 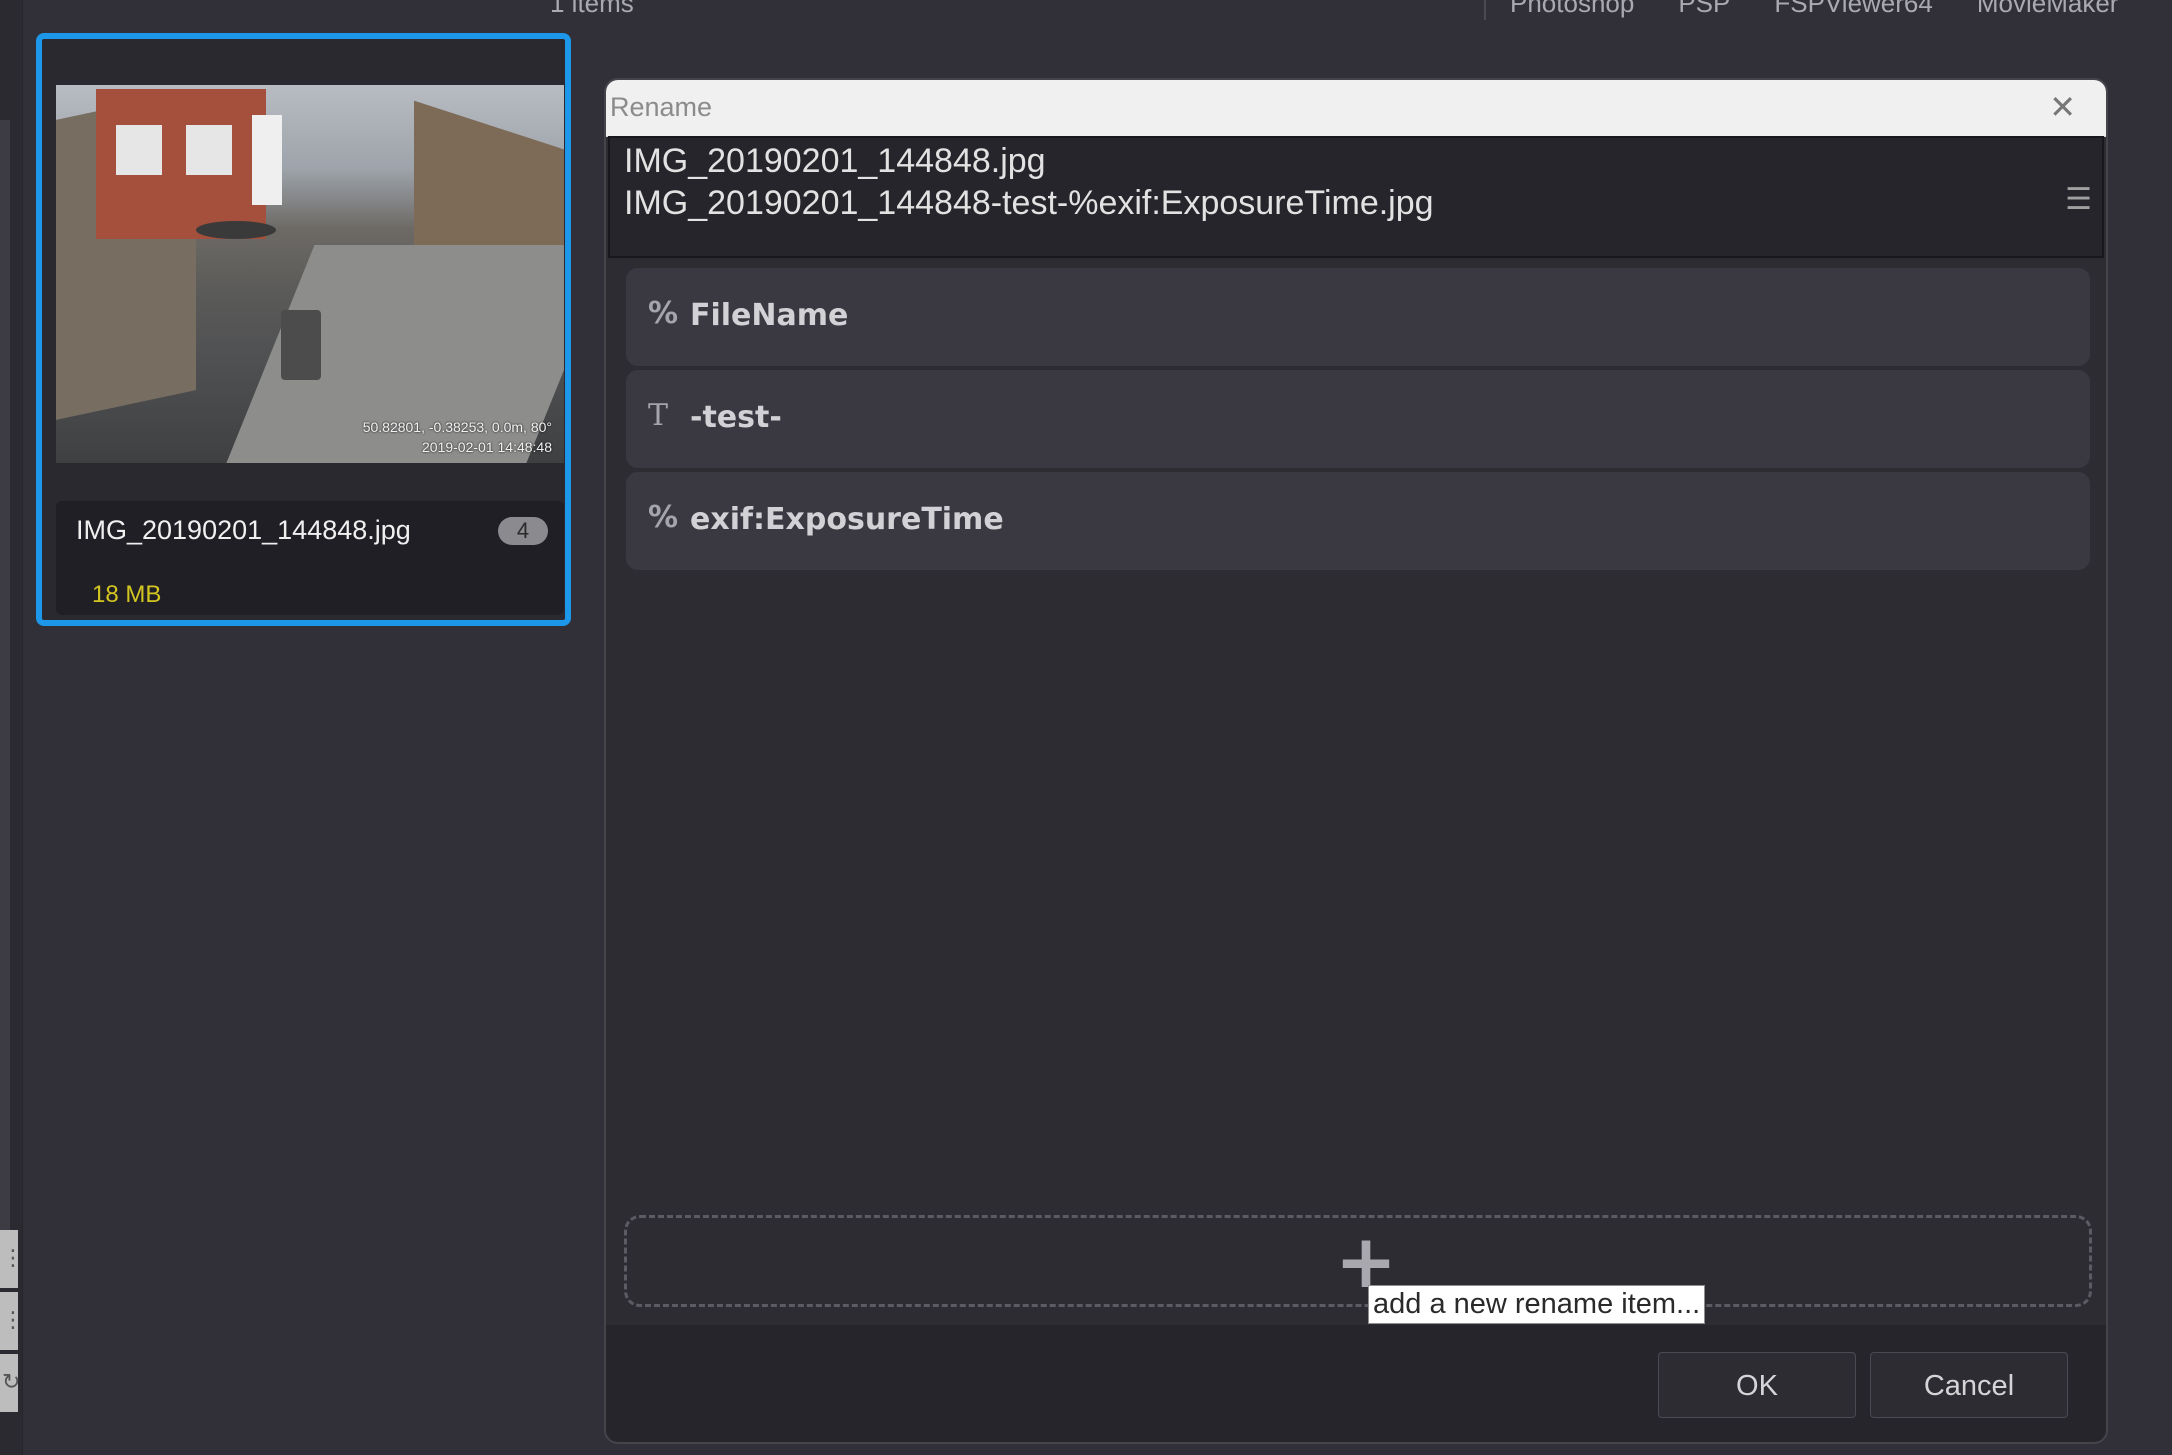 What do you see at coordinates (1572, 9) in the screenshot?
I see `app-photoshop: Photoshop` at bounding box center [1572, 9].